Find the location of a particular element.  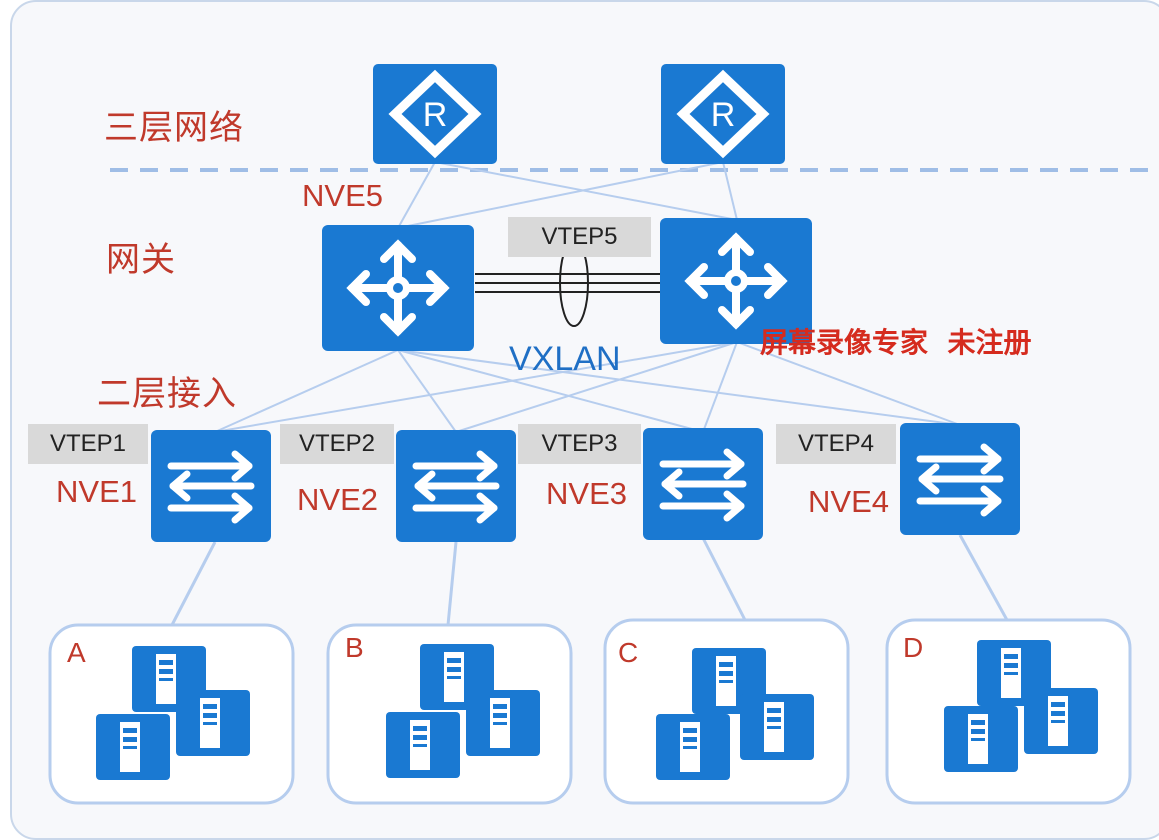

host-links is located at coordinates (589, 580).